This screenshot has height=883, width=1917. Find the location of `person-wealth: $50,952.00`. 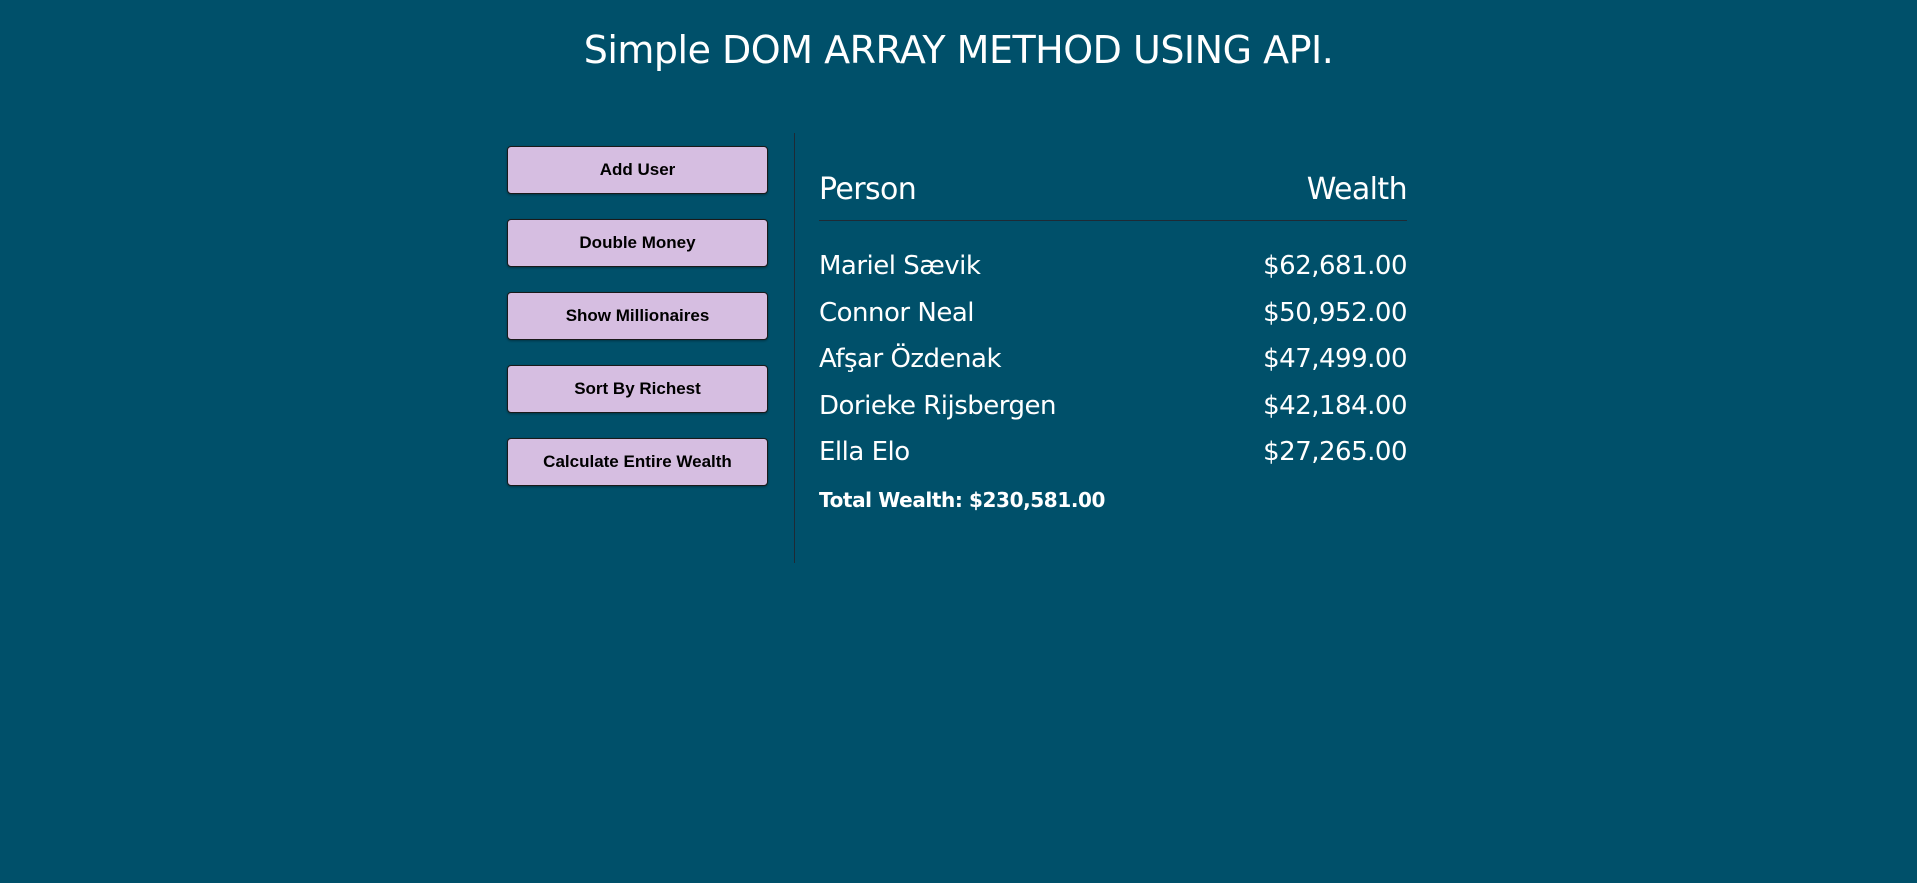

person-wealth: $50,952.00 is located at coordinates (1335, 312).